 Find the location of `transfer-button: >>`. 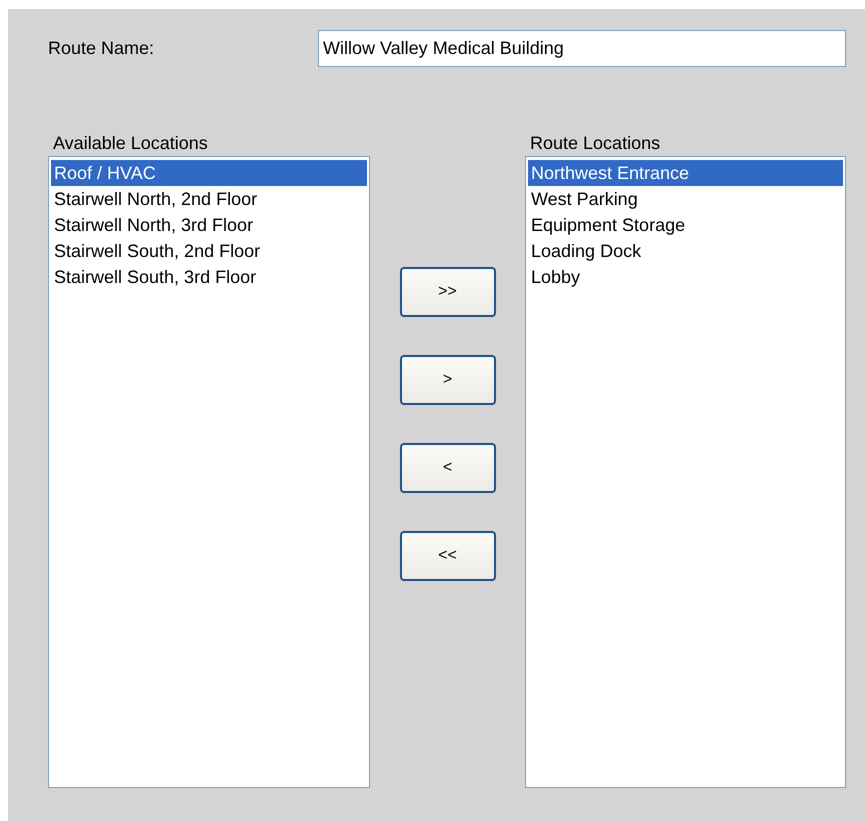

transfer-button: >> is located at coordinates (448, 292).